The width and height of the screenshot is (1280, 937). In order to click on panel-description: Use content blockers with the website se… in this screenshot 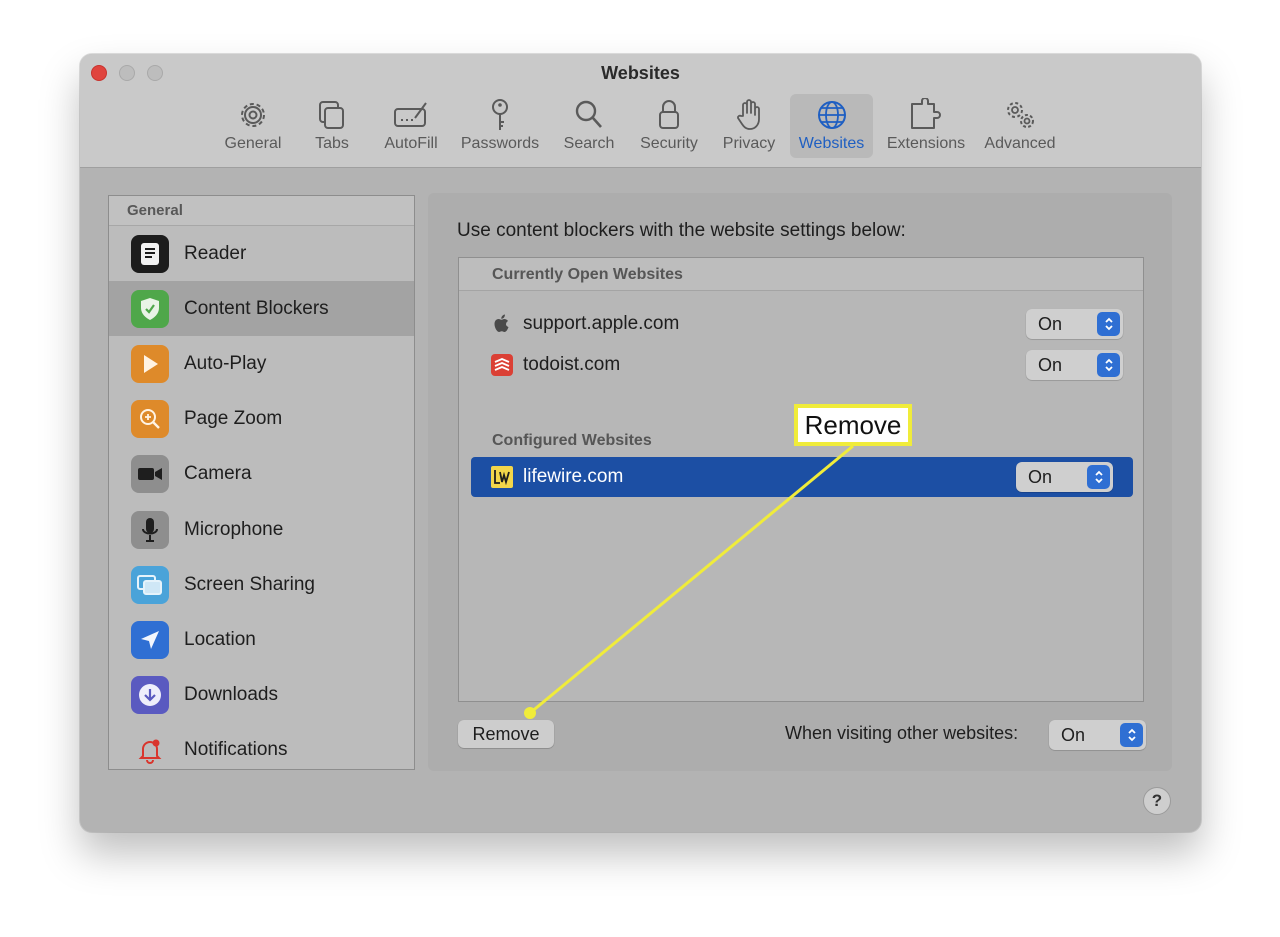, I will do `click(681, 230)`.